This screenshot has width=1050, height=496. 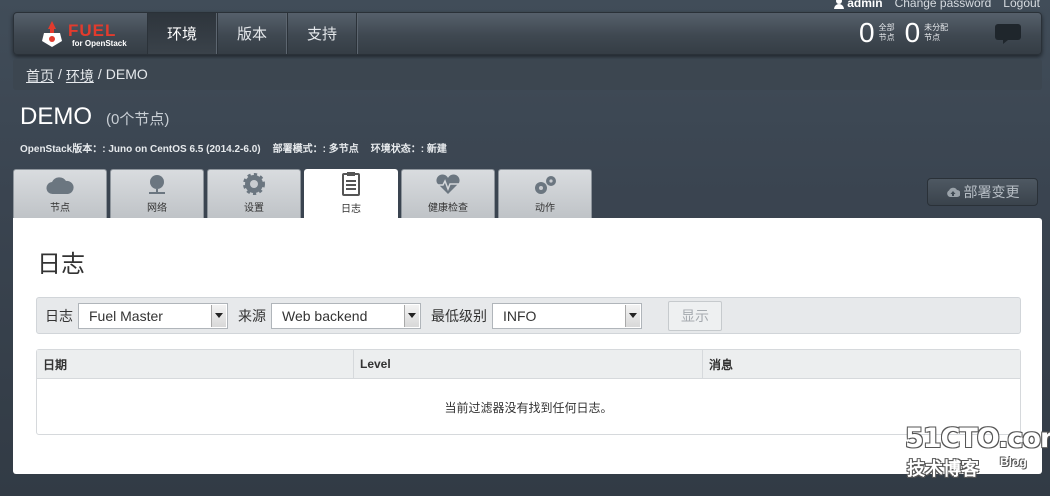 What do you see at coordinates (459, 315) in the screenshot?
I see `log-level-label: 最低级别` at bounding box center [459, 315].